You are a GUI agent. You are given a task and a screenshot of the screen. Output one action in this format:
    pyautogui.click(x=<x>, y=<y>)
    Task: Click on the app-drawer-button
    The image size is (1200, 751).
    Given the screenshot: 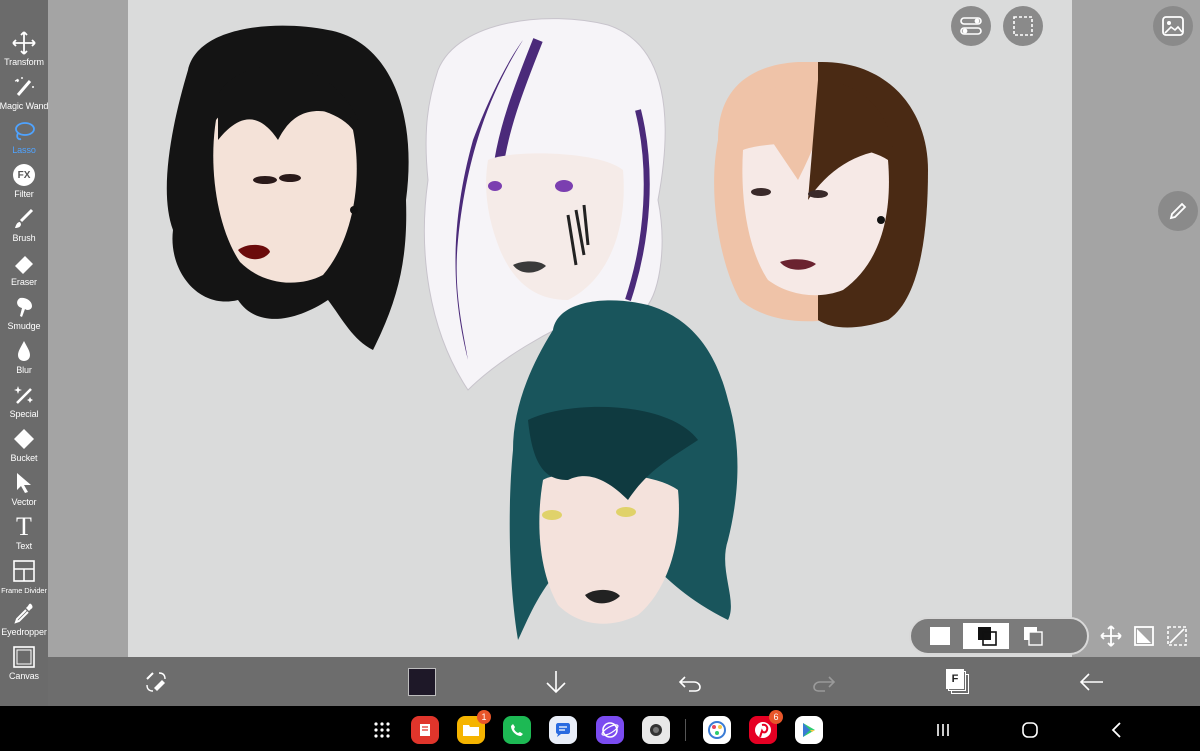 What is the action you would take?
    pyautogui.click(x=382, y=730)
    